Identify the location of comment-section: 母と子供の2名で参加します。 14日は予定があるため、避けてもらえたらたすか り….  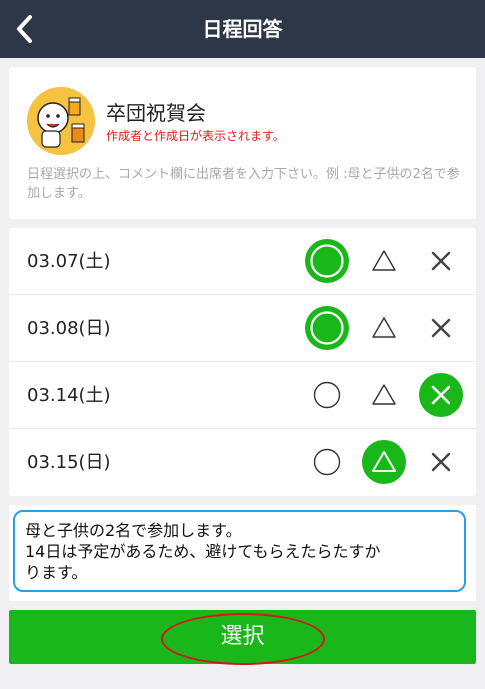
(242, 553).